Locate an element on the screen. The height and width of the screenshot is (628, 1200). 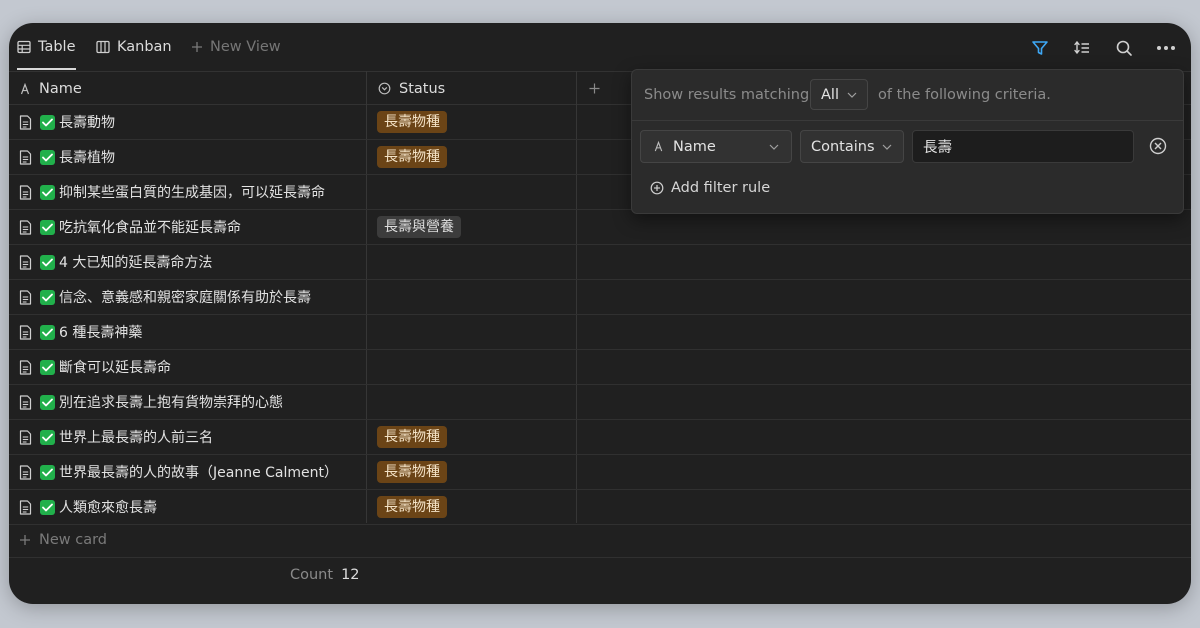
table-row: 別在追求長壽上抱有貨物崇拜的心態 is located at coordinates (600, 402).